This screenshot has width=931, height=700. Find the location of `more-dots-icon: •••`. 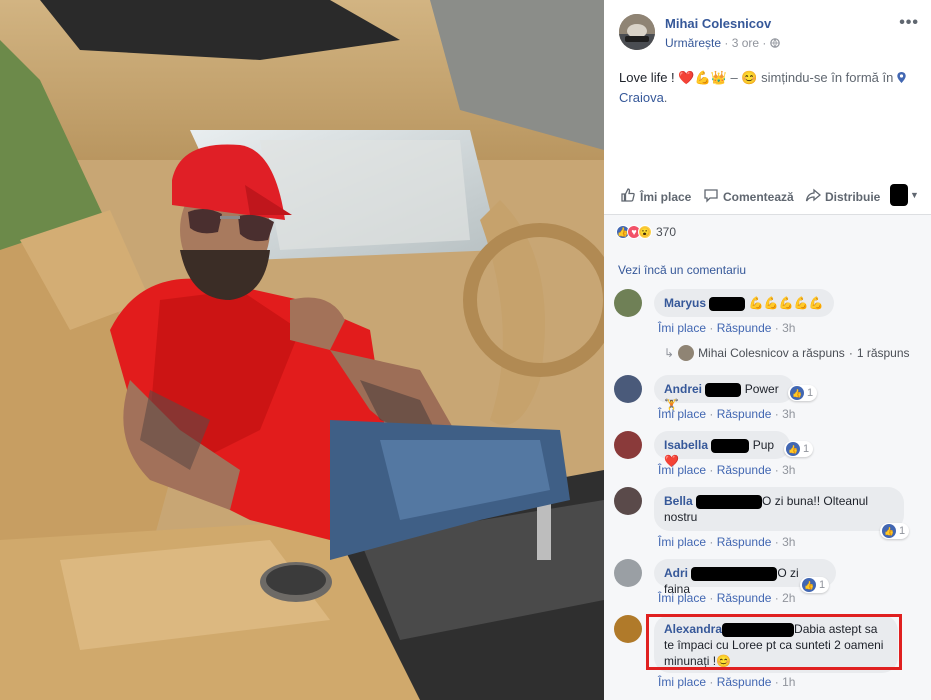

more-dots-icon: ••• is located at coordinates (909, 23).